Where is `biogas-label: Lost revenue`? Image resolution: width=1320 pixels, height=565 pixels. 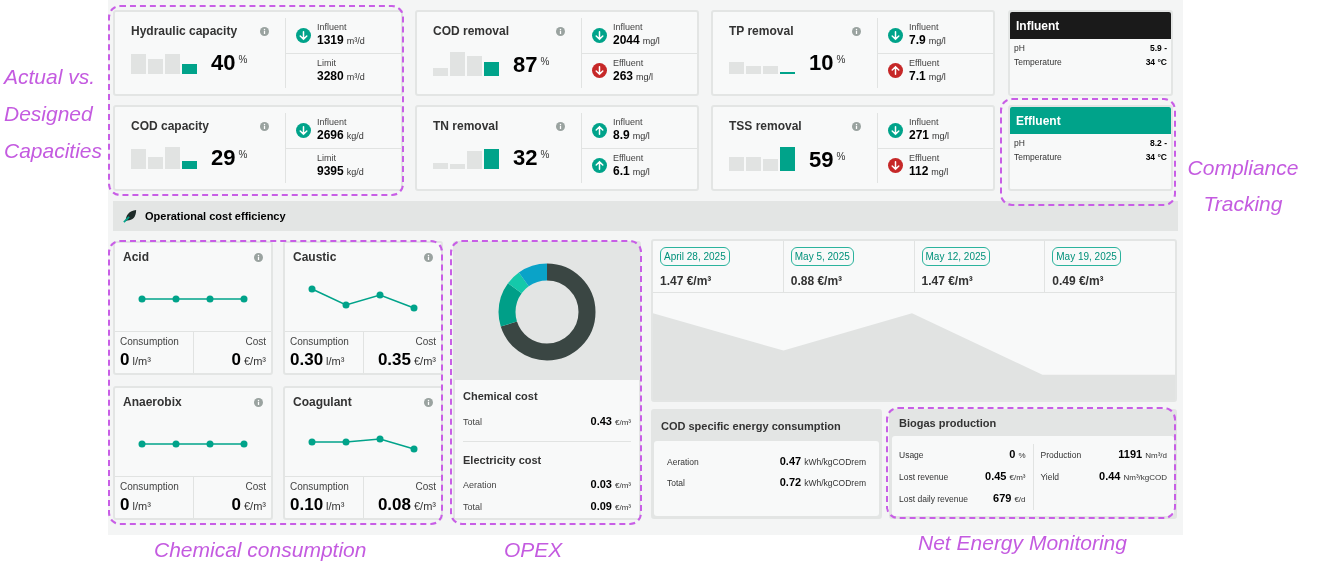 biogas-label: Lost revenue is located at coordinates (924, 477).